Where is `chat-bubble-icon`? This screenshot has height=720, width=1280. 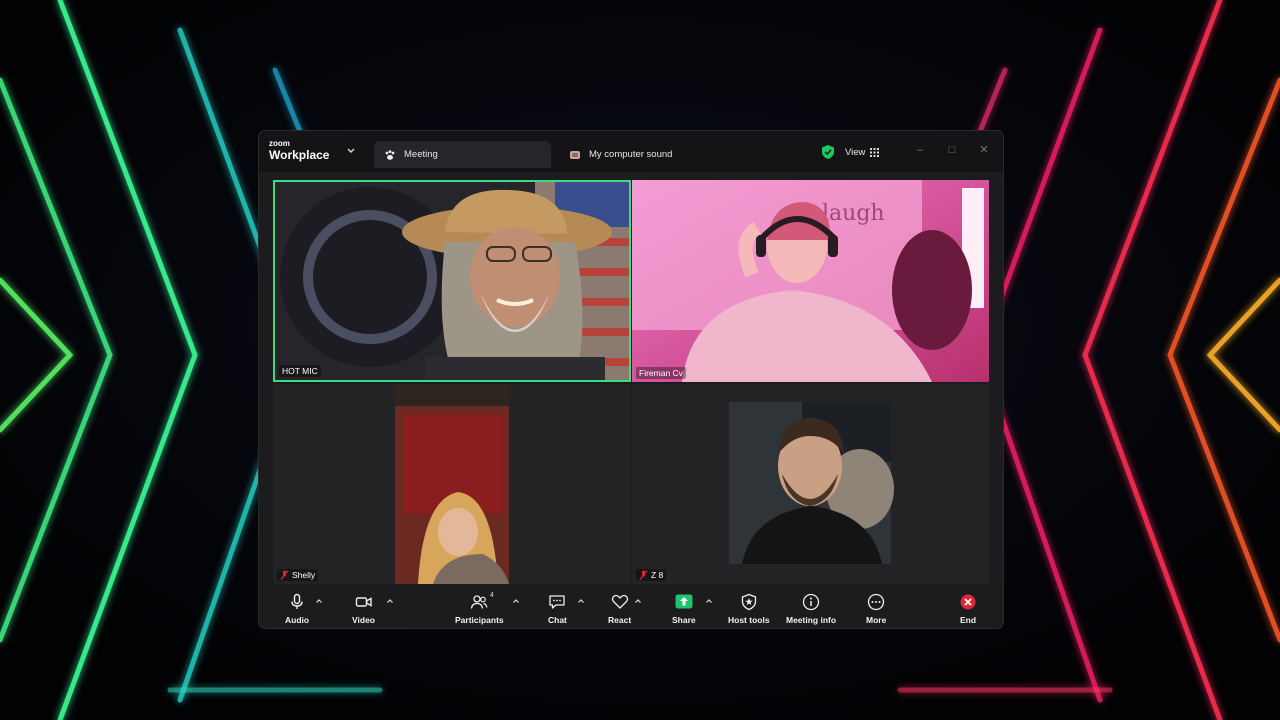
chat-bubble-icon is located at coordinates (557, 602).